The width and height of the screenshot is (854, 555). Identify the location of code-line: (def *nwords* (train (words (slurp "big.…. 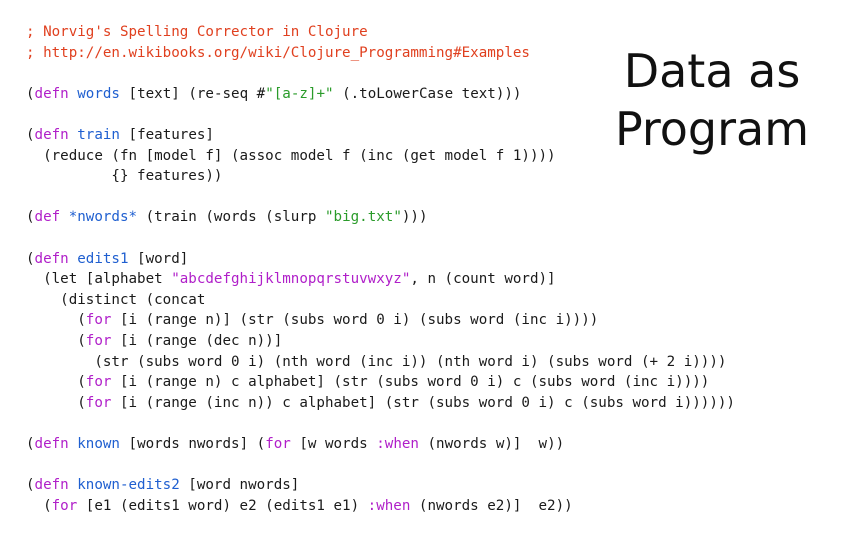
(380, 217).